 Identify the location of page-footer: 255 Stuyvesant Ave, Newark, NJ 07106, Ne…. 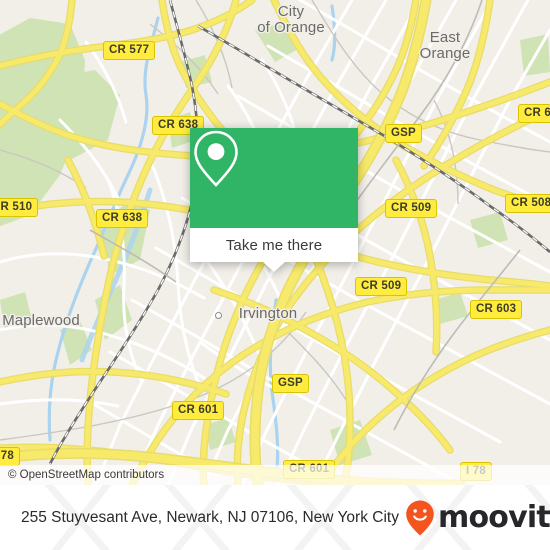
(275, 517).